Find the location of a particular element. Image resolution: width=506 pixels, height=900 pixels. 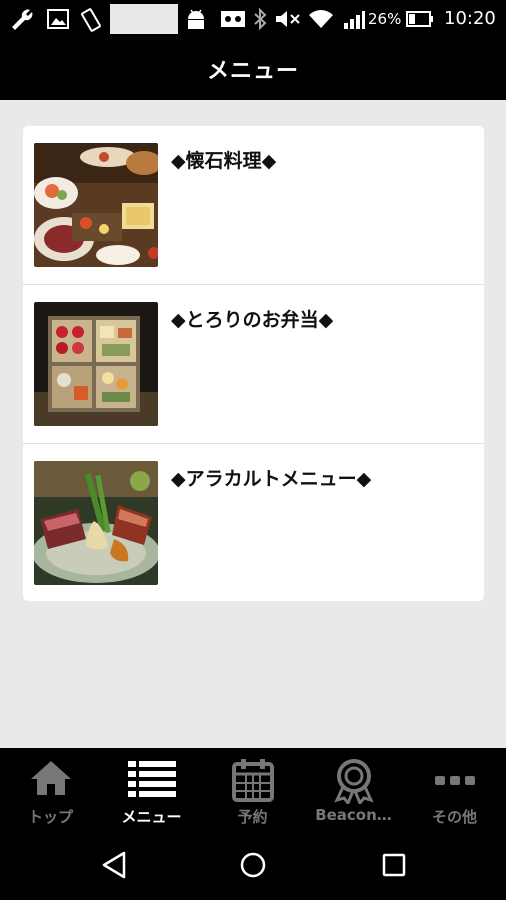

home-circle-icon is located at coordinates (253, 865).